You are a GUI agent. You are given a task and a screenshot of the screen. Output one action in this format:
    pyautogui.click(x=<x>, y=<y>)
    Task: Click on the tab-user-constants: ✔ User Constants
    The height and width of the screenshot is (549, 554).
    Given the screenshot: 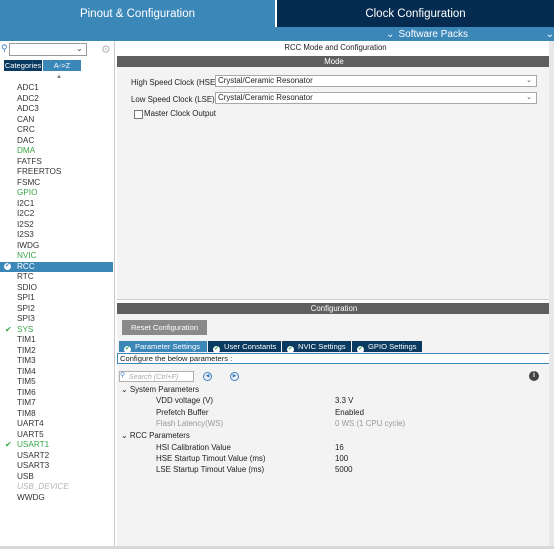 What is the action you would take?
    pyautogui.click(x=244, y=347)
    